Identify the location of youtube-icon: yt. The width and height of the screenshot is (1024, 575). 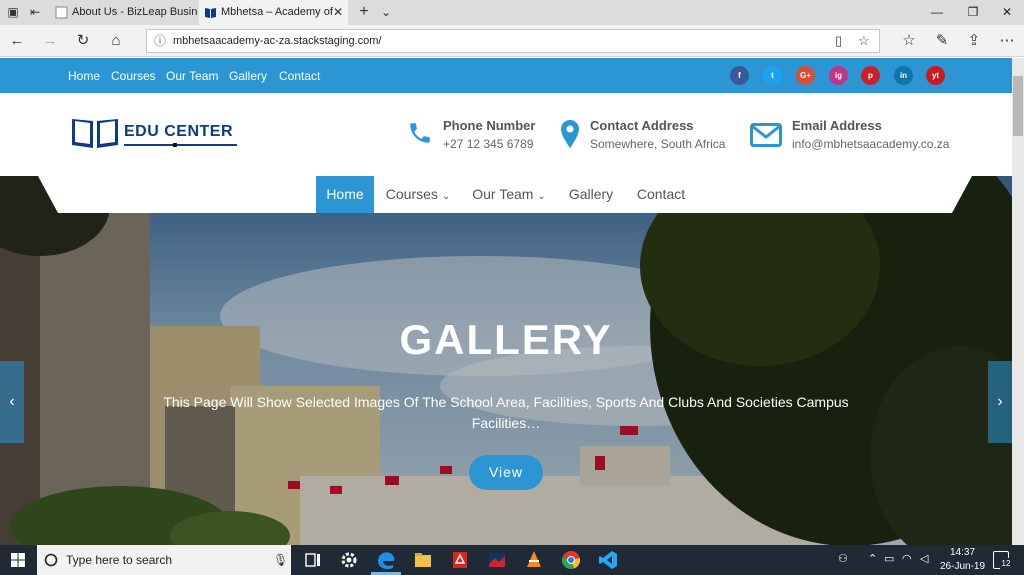
(935, 75).